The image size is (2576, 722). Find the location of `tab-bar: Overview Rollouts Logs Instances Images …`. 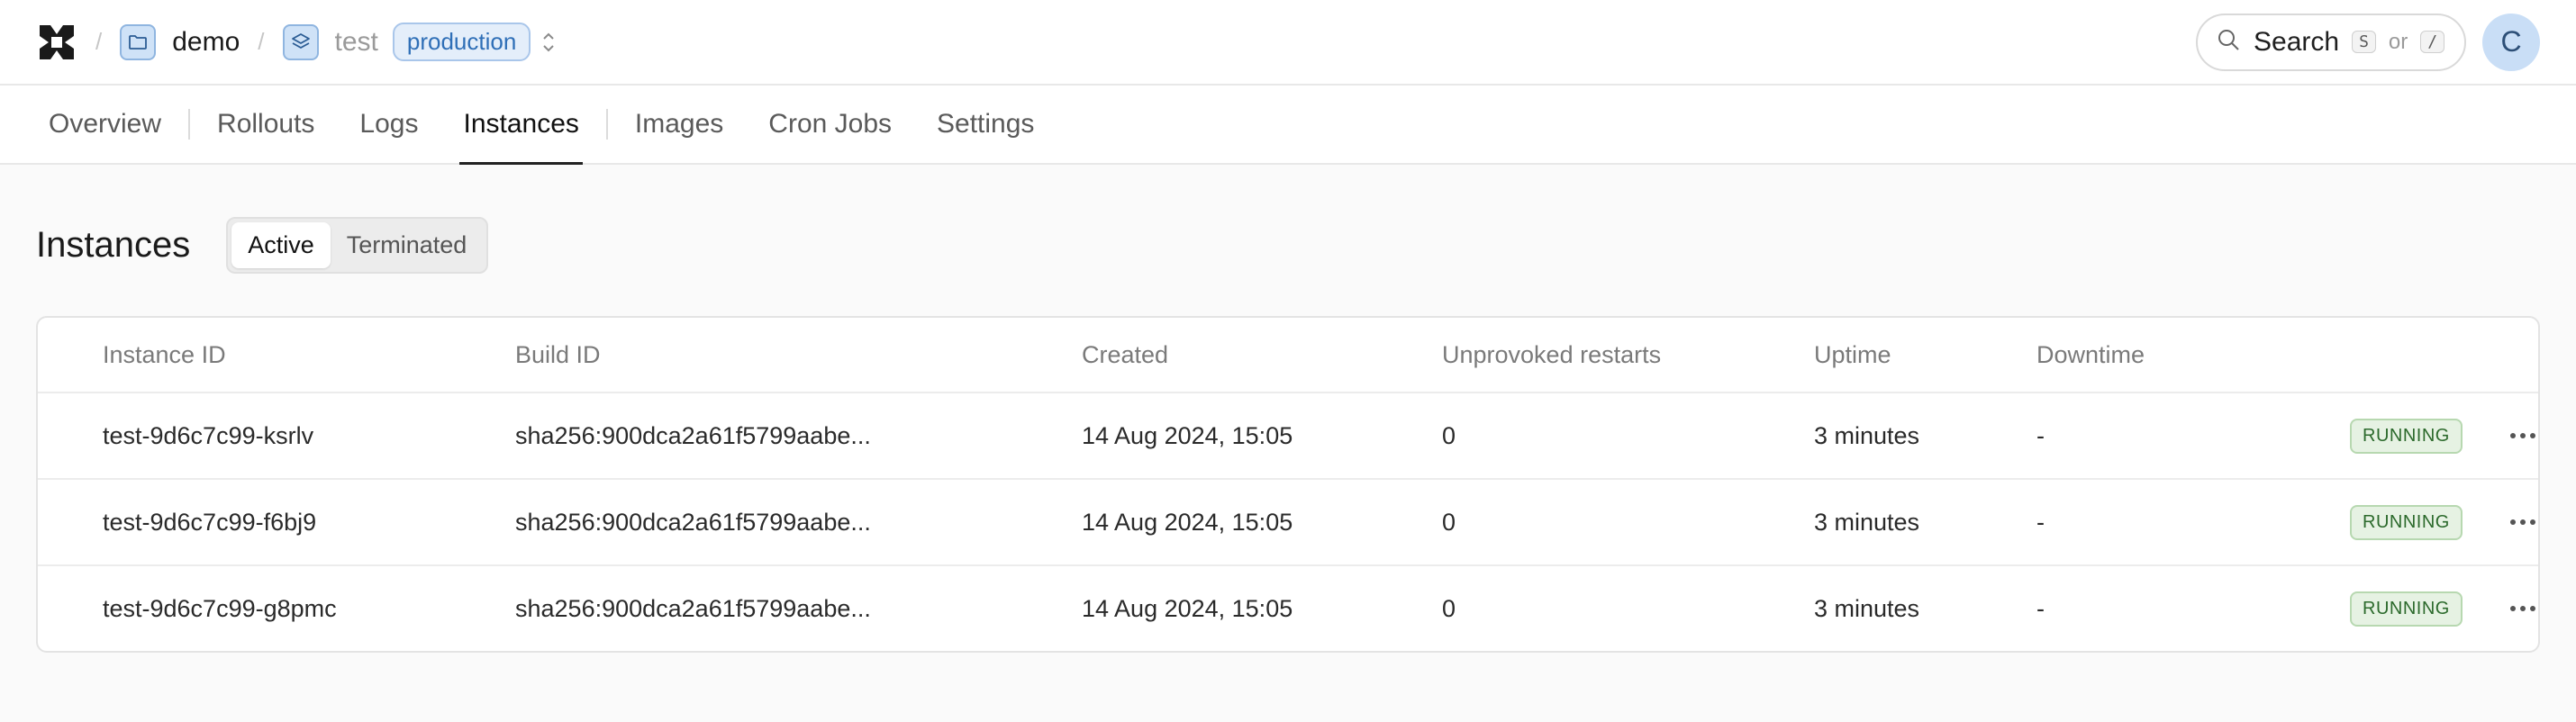

tab-bar: Overview Rollouts Logs Instances Images … is located at coordinates (1288, 126).